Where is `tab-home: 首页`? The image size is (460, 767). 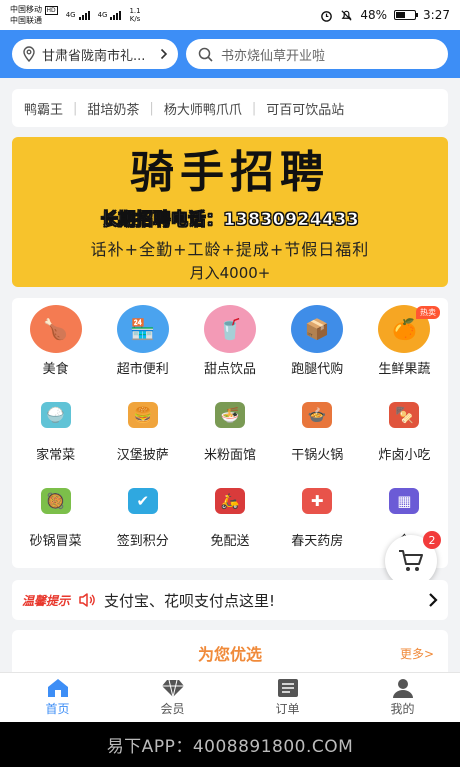 tab-home: 首页 is located at coordinates (57, 697).